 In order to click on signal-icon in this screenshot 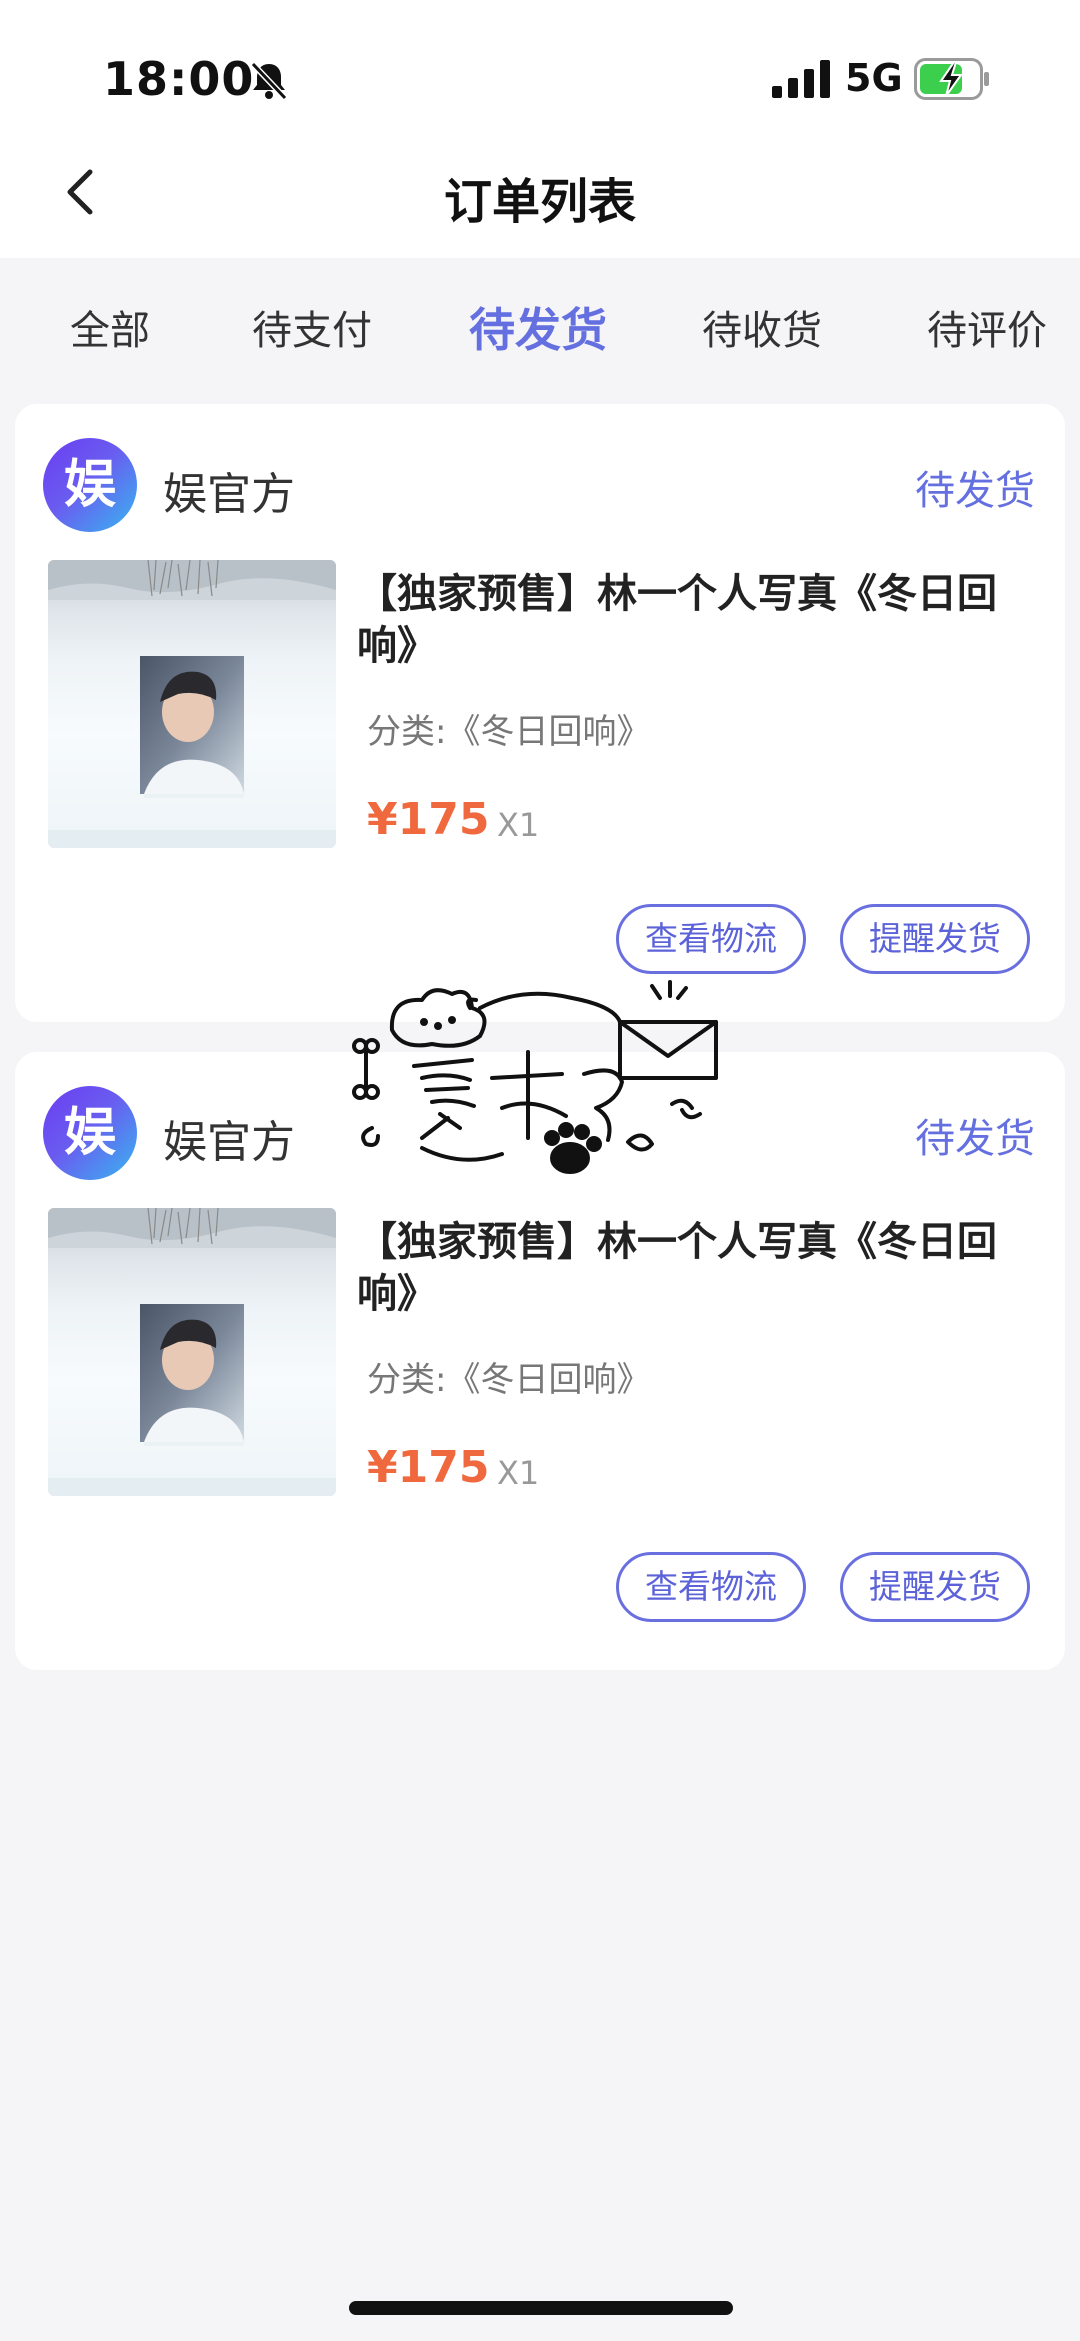, I will do `click(801, 79)`.